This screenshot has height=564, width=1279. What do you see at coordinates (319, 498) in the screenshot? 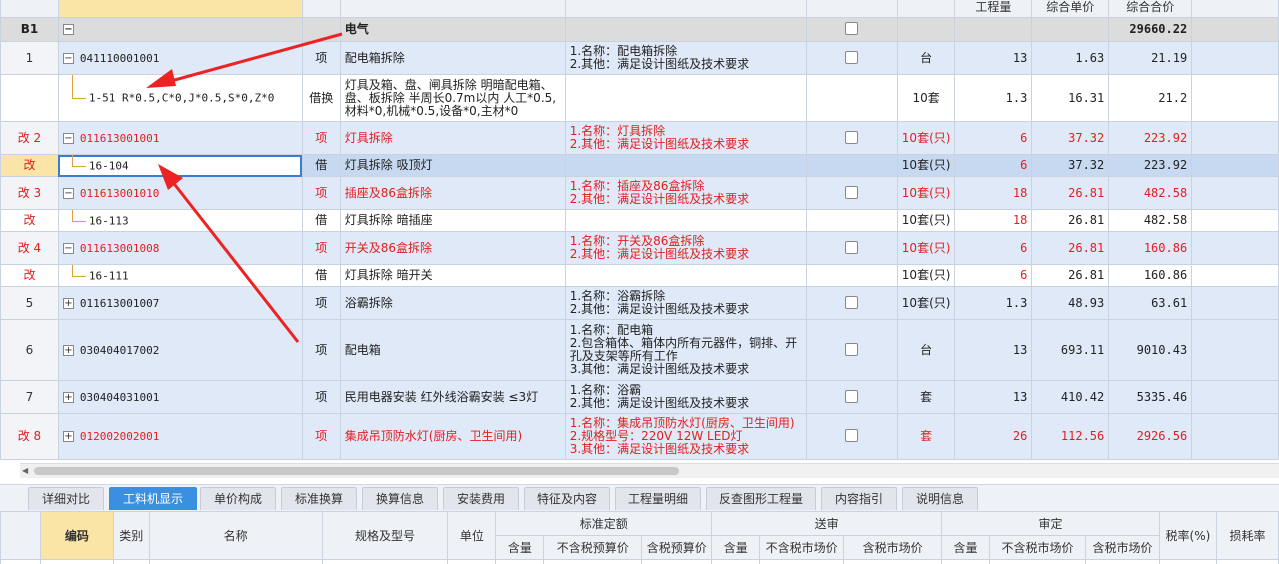
I see `tab-standard-conversion: 标准换算` at bounding box center [319, 498].